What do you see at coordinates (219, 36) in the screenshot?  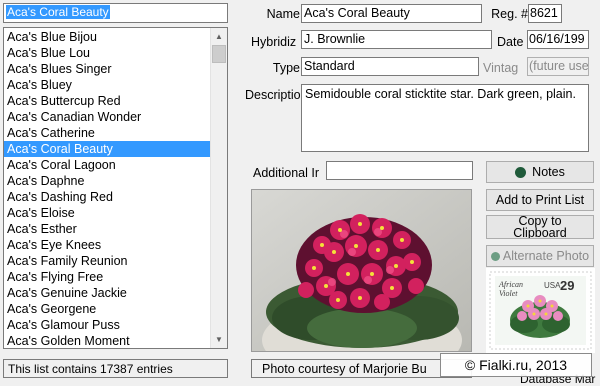 I see `scroll-up-arrow-icon: ▲` at bounding box center [219, 36].